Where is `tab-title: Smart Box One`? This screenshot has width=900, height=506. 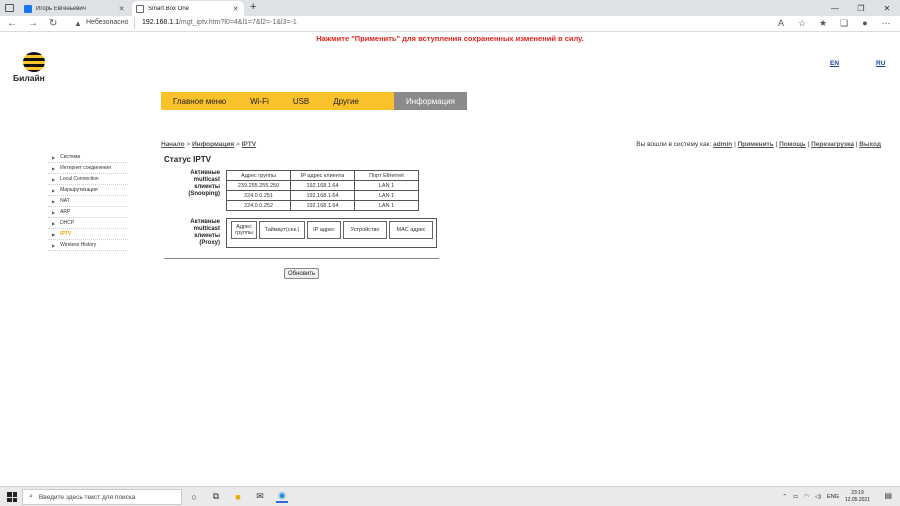
tab-title: Smart Box One is located at coordinates (169, 8).